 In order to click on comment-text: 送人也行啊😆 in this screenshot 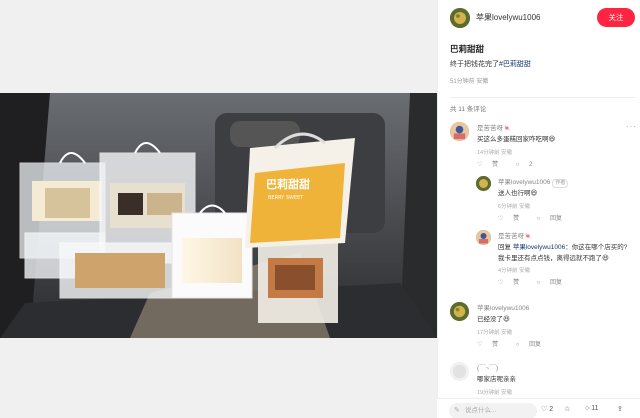, I will do `click(518, 193)`.